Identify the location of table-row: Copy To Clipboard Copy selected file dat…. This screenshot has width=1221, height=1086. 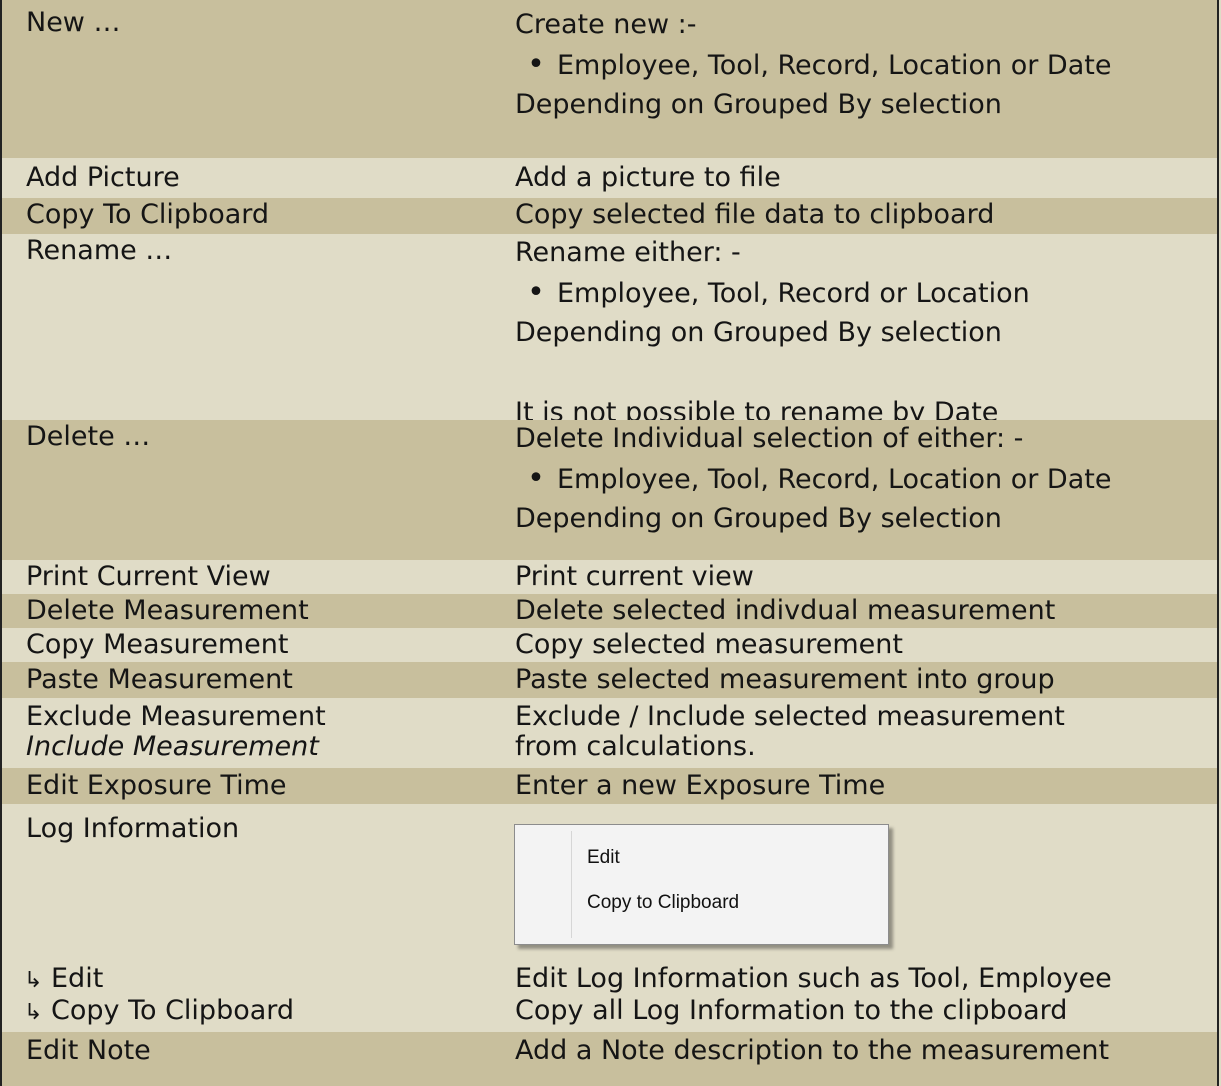
(609, 216).